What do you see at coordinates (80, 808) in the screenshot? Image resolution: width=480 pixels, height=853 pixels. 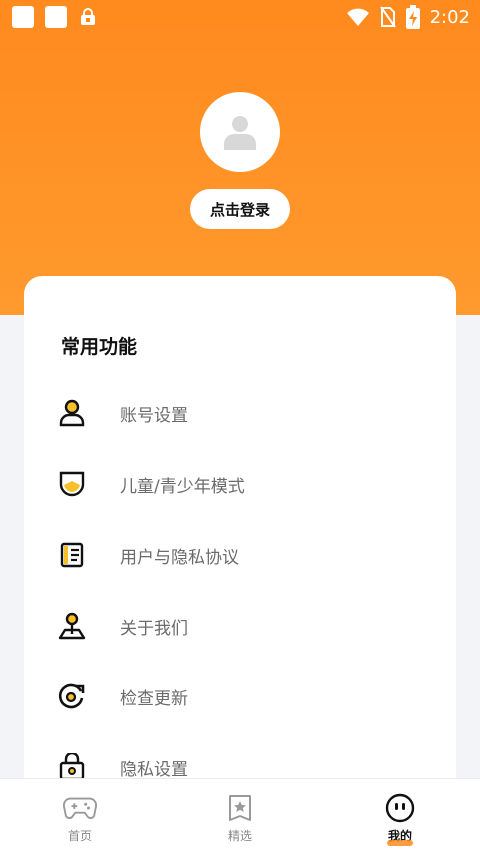 I see `gamepad-icon` at bounding box center [80, 808].